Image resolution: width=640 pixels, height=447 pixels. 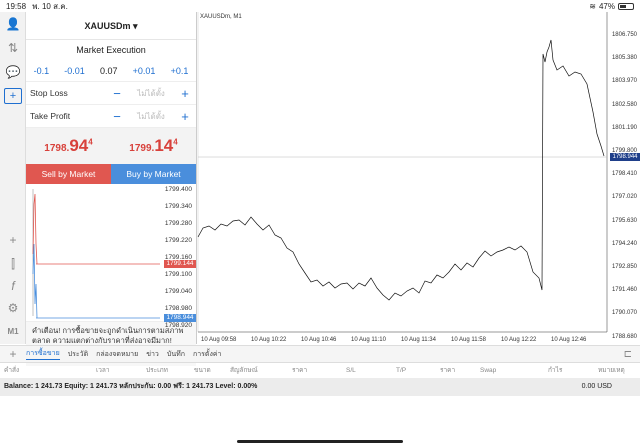 I want to click on x-axis-label: 10 Aug 11:58, so click(x=468, y=340).